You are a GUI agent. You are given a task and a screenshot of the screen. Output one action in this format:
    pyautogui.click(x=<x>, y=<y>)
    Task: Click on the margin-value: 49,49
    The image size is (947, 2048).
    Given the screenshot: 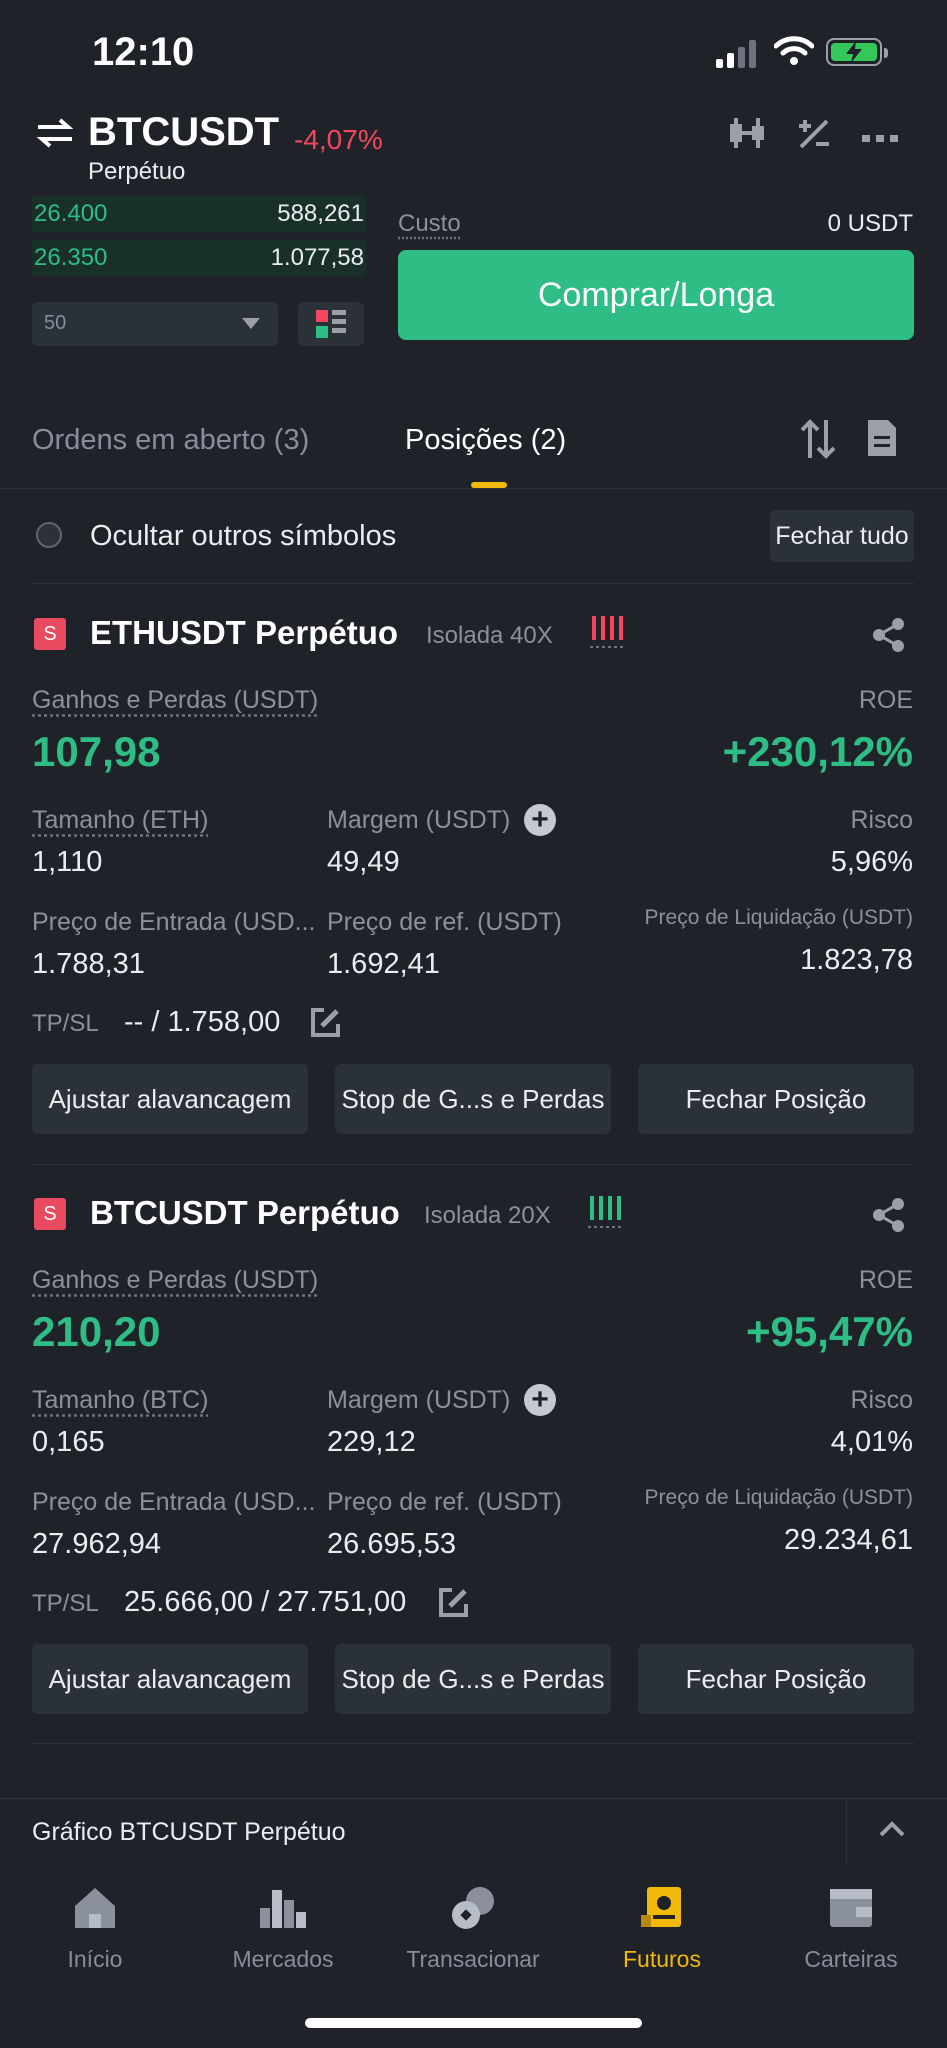 What is the action you would take?
    pyautogui.click(x=363, y=862)
    